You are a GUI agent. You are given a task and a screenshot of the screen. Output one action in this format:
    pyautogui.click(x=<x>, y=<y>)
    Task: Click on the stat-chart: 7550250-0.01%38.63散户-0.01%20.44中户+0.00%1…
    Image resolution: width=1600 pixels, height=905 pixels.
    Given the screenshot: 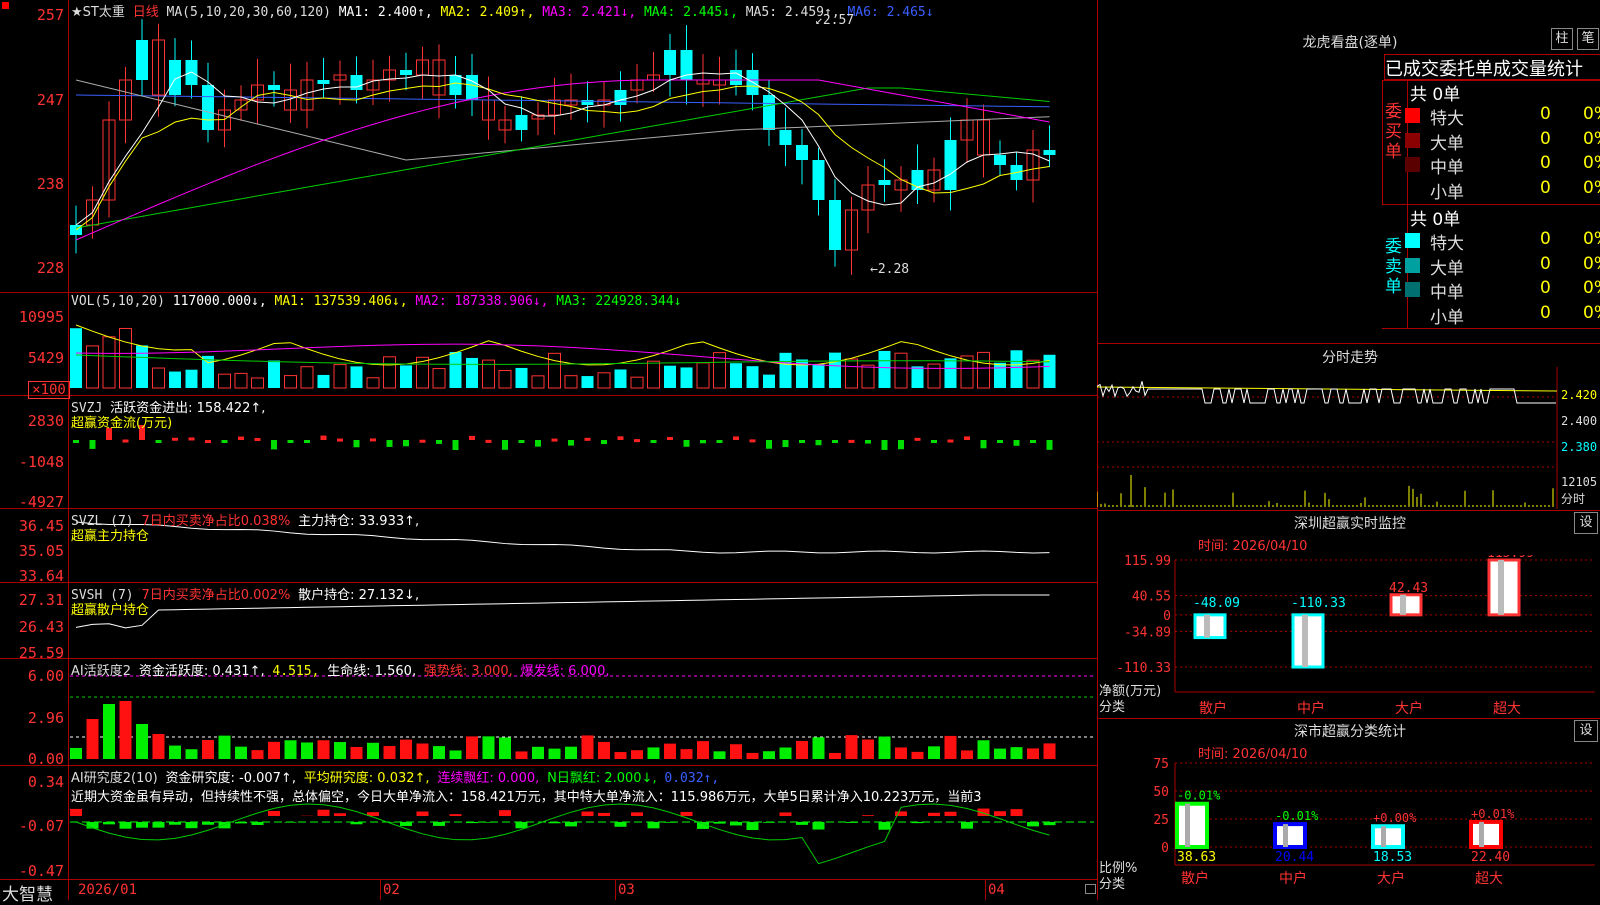 What is the action you would take?
    pyautogui.click(x=1348, y=827)
    